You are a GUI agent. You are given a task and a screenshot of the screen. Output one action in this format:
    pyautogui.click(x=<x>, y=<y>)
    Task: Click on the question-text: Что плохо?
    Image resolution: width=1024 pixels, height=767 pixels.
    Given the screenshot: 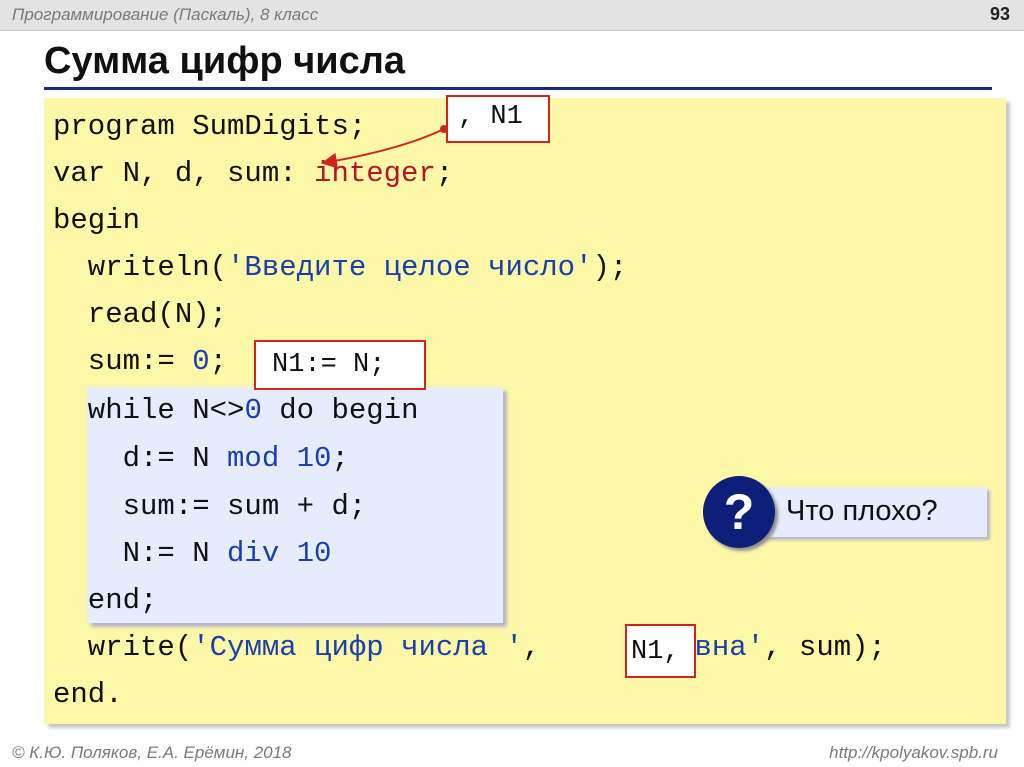 What is the action you would take?
    pyautogui.click(x=862, y=511)
    